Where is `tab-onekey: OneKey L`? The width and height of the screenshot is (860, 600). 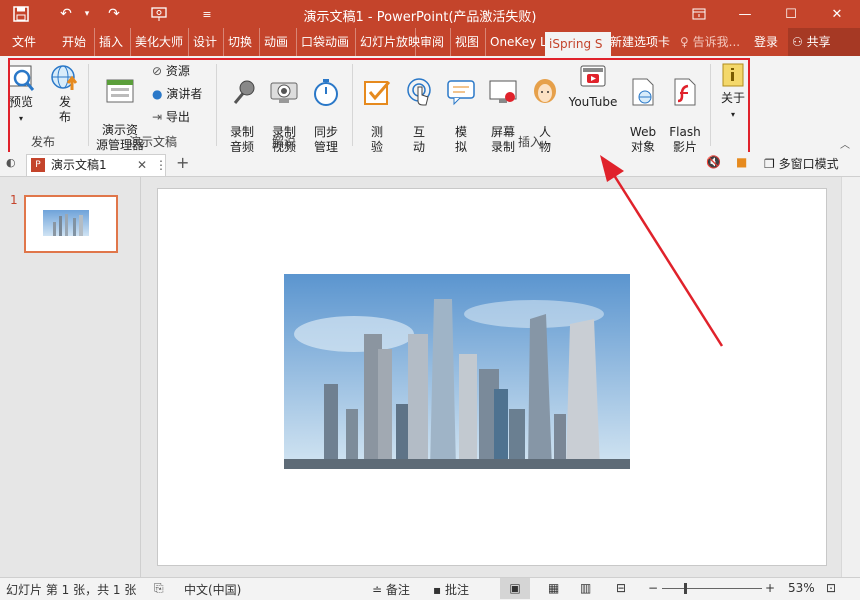
tab-onekey: OneKey L is located at coordinates (517, 42).